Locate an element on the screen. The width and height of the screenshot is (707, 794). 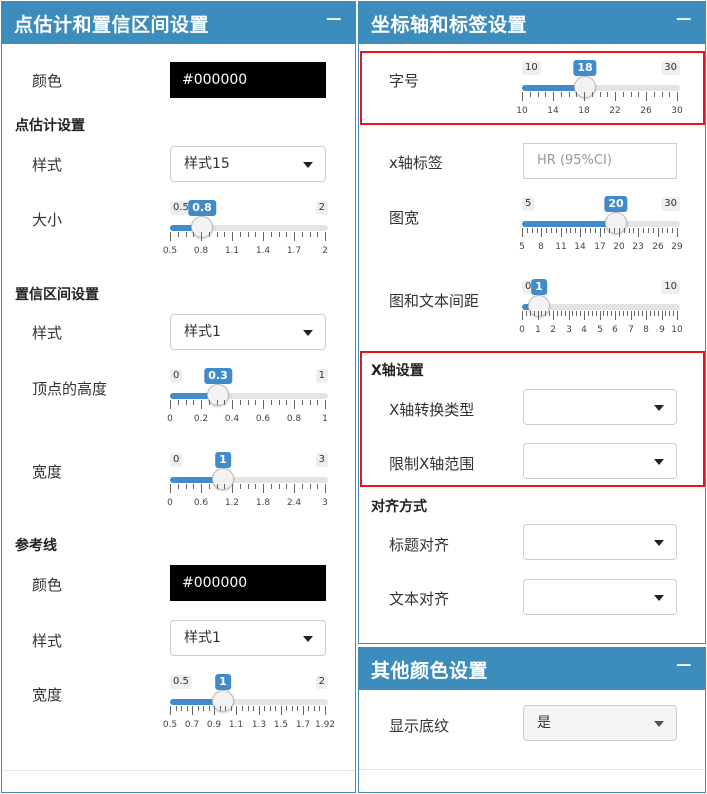
other-panel-title: 其他颜色设置 is located at coordinates (430, 671).